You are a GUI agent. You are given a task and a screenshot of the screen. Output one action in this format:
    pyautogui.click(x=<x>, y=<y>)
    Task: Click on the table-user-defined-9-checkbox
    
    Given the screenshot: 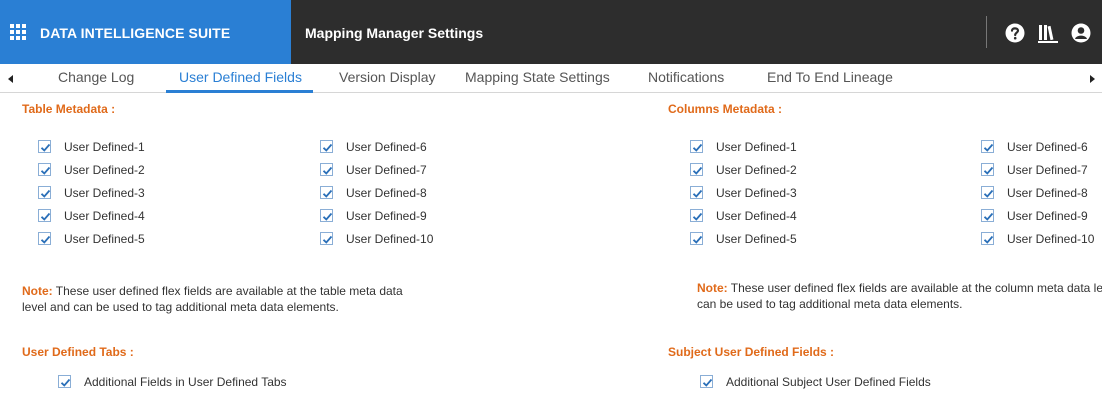 What is the action you would take?
    pyautogui.click(x=326, y=215)
    